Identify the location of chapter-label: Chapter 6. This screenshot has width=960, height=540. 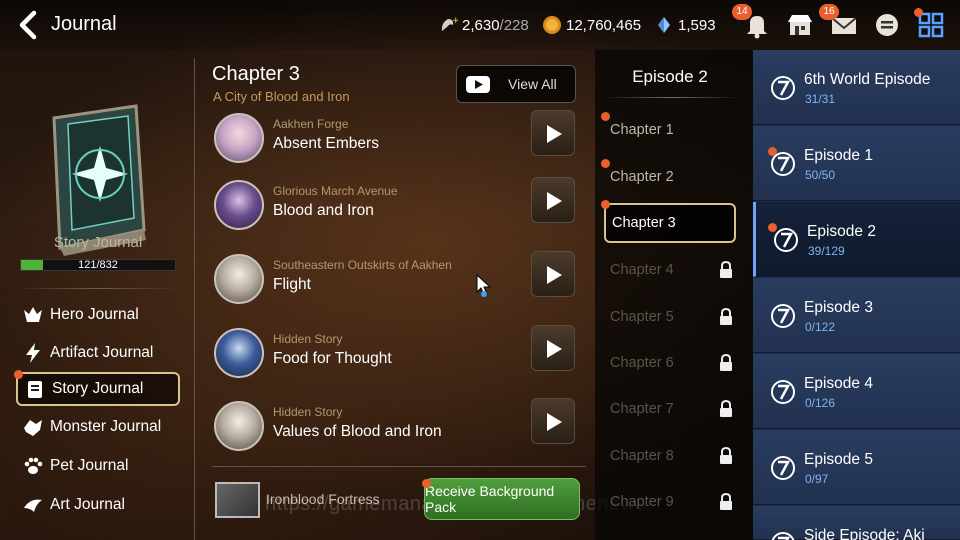
(642, 363).